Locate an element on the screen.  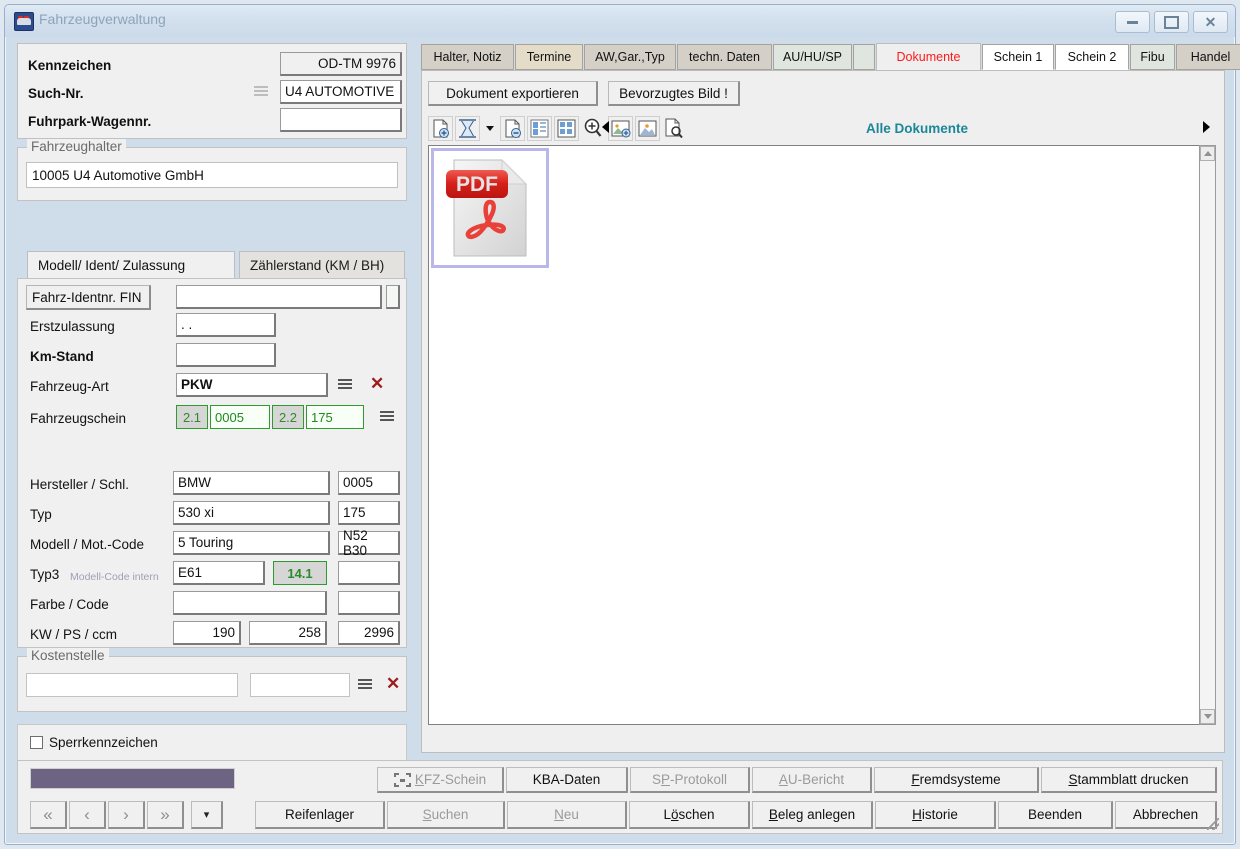
nav-first-button: « is located at coordinates (48, 815).